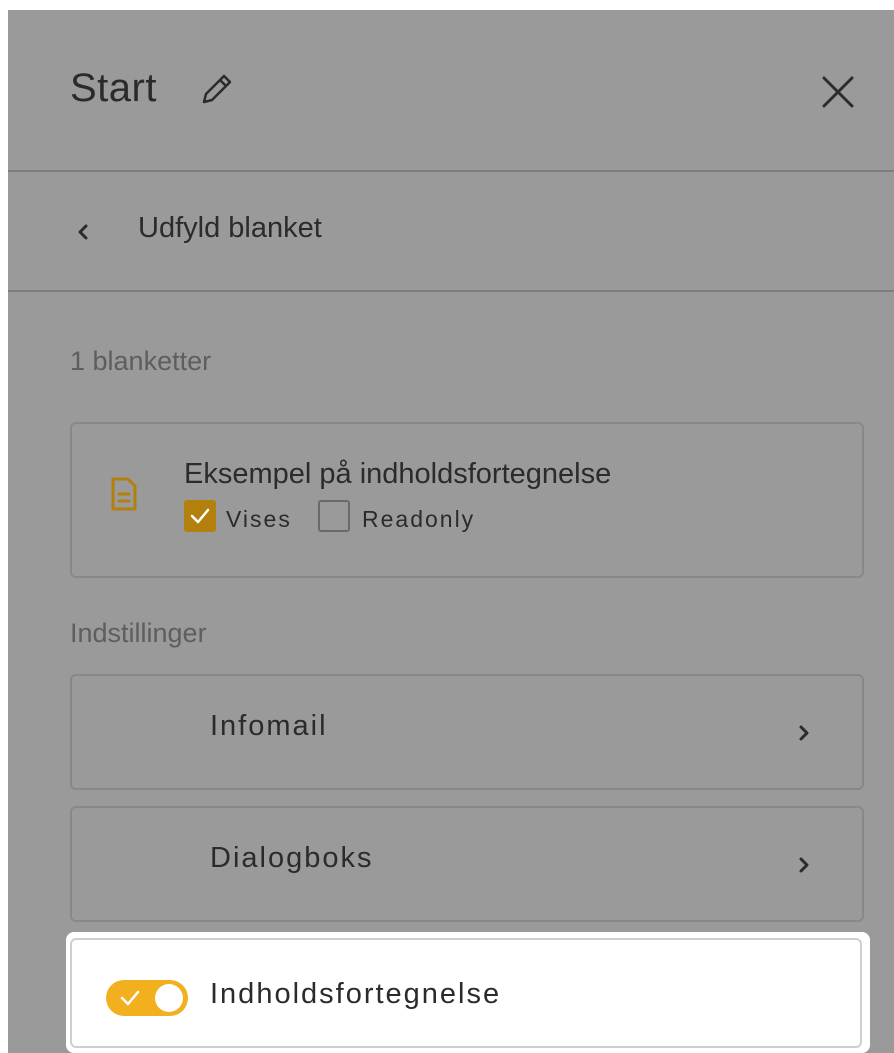  Describe the element at coordinates (113, 88) in the screenshot. I see `page-title: Start` at that location.